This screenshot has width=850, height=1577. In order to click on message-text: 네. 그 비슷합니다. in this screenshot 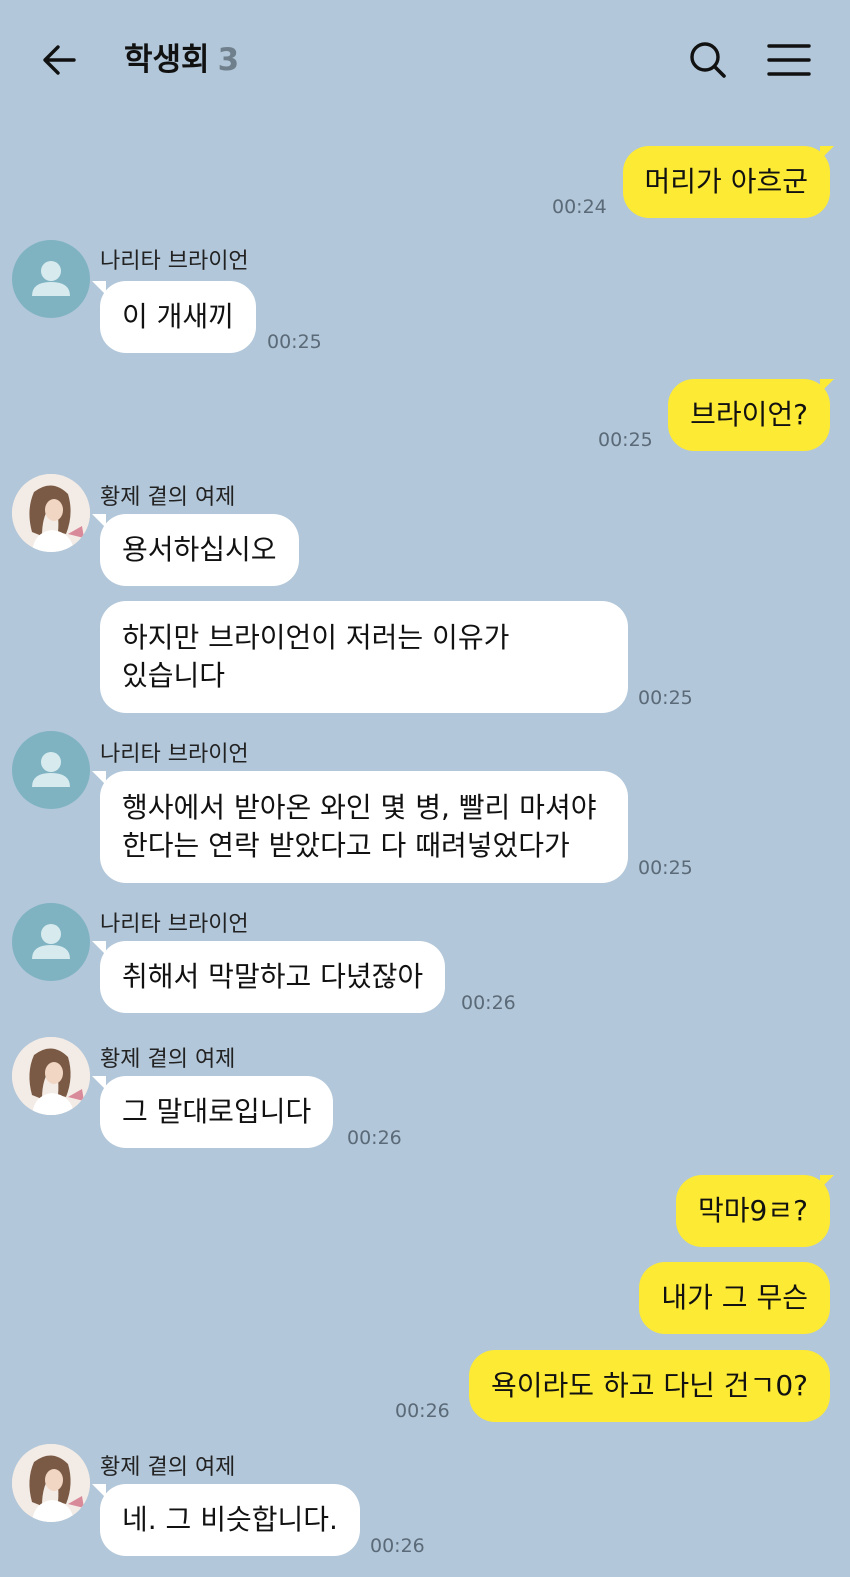, I will do `click(230, 1519)`.